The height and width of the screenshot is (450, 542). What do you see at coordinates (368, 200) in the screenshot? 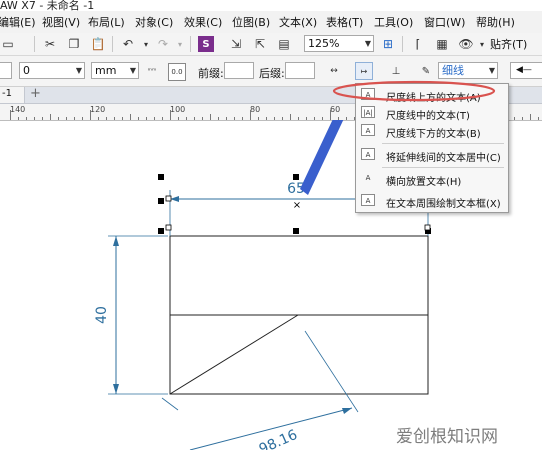
I see `text-box-icon: A` at bounding box center [368, 200].